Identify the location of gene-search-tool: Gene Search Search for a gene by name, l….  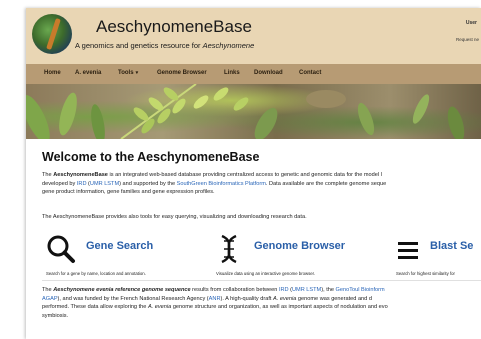
(121, 255).